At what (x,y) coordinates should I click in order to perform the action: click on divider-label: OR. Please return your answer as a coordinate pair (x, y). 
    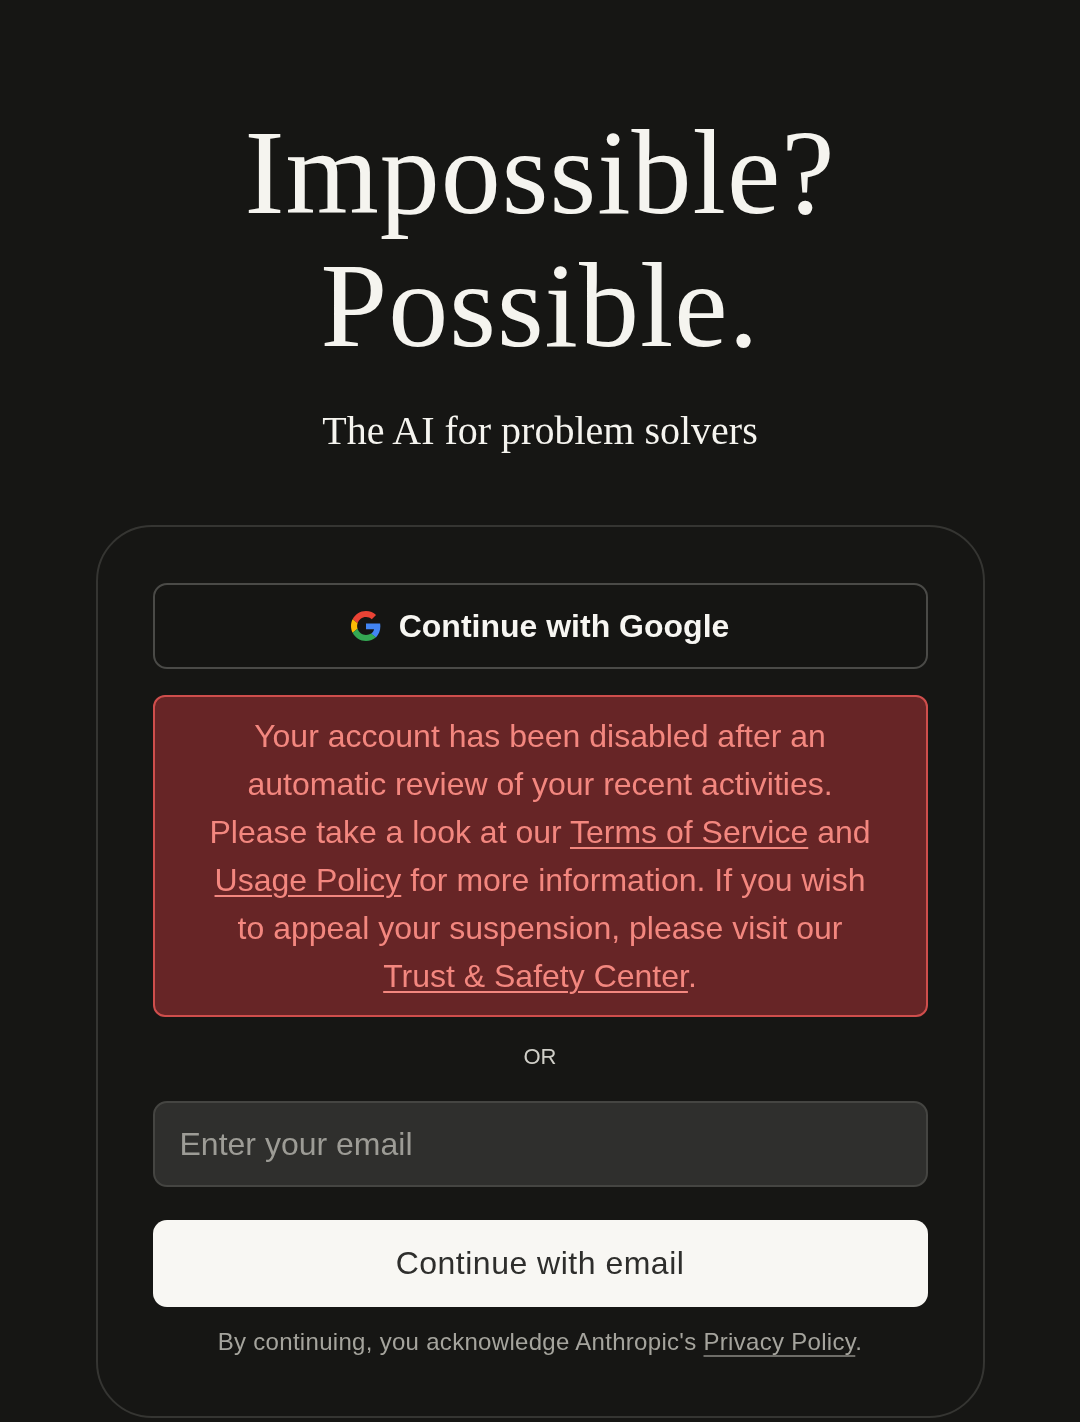
    Looking at the image, I should click on (540, 1057).